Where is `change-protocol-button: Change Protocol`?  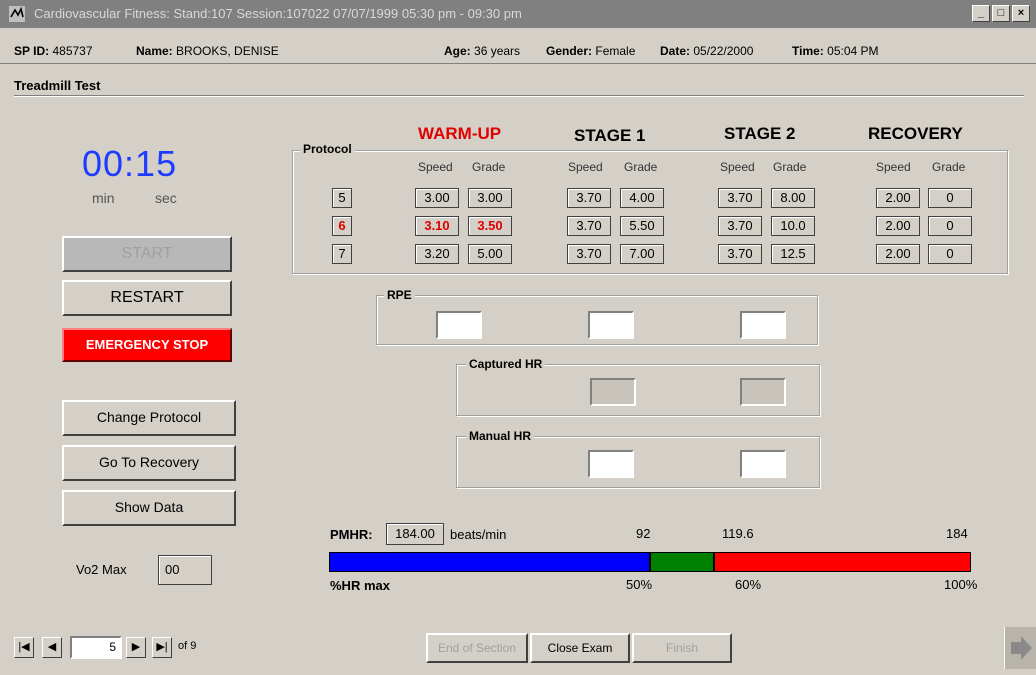 change-protocol-button: Change Protocol is located at coordinates (149, 418).